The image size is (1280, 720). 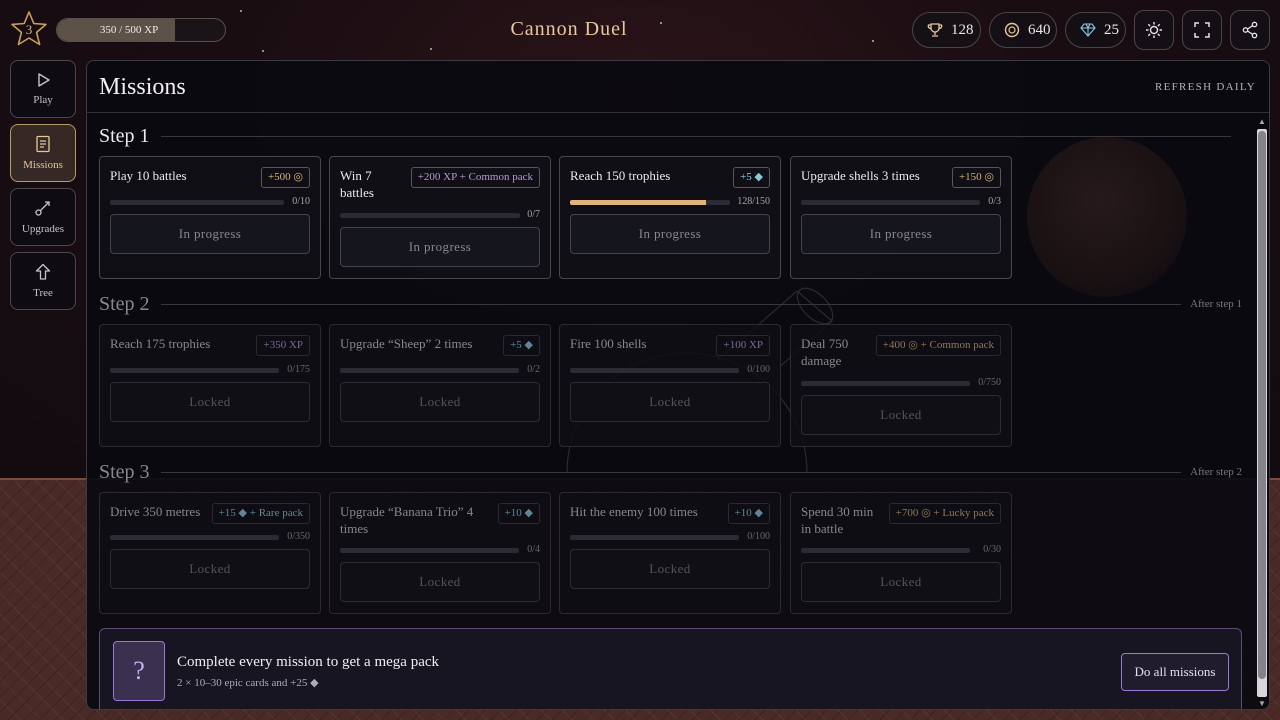 What do you see at coordinates (285, 177) in the screenshot?
I see `reward-badge: +500 ◎` at bounding box center [285, 177].